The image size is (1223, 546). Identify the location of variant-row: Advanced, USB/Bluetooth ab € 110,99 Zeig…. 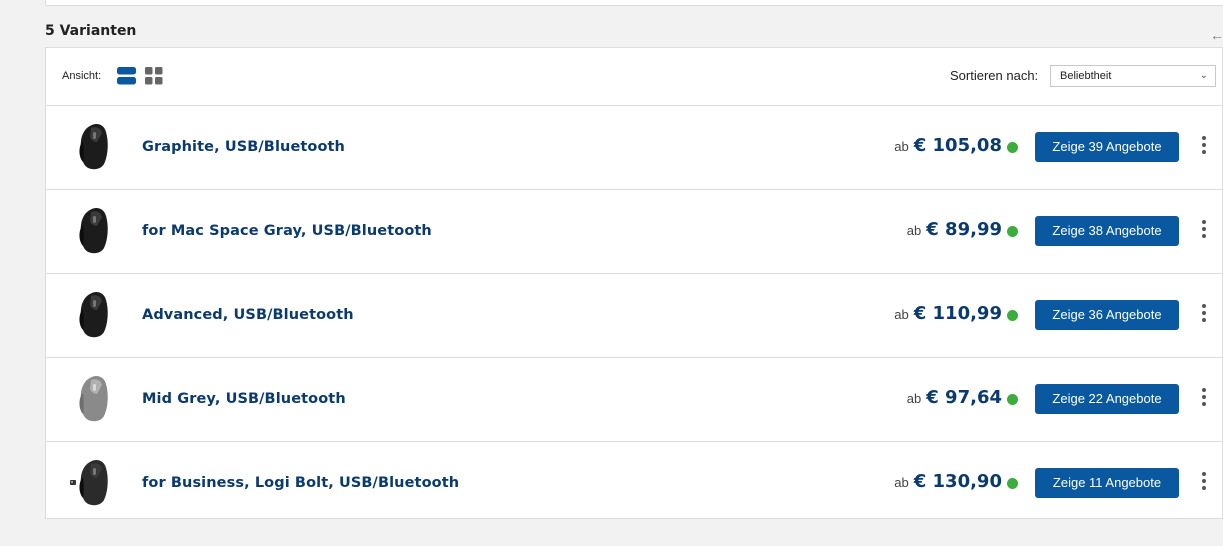
(634, 316).